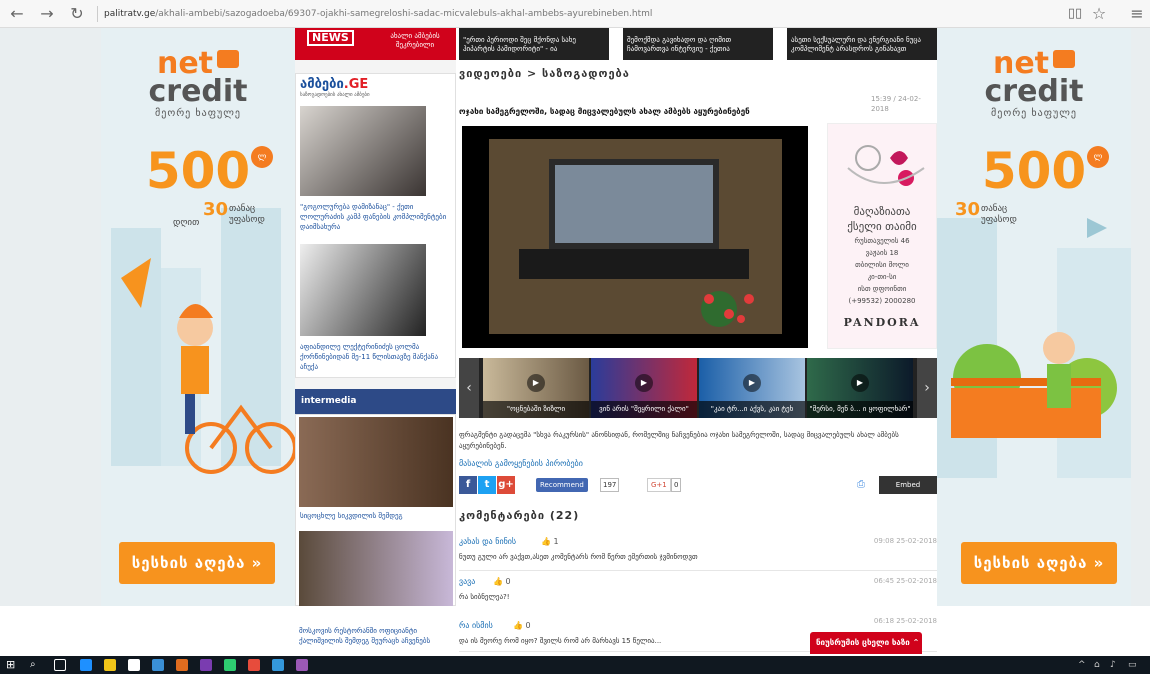 The height and width of the screenshot is (674, 1150). What do you see at coordinates (1075, 14) in the screenshot?
I see `reading-view-icon: ▯▯` at bounding box center [1075, 14].